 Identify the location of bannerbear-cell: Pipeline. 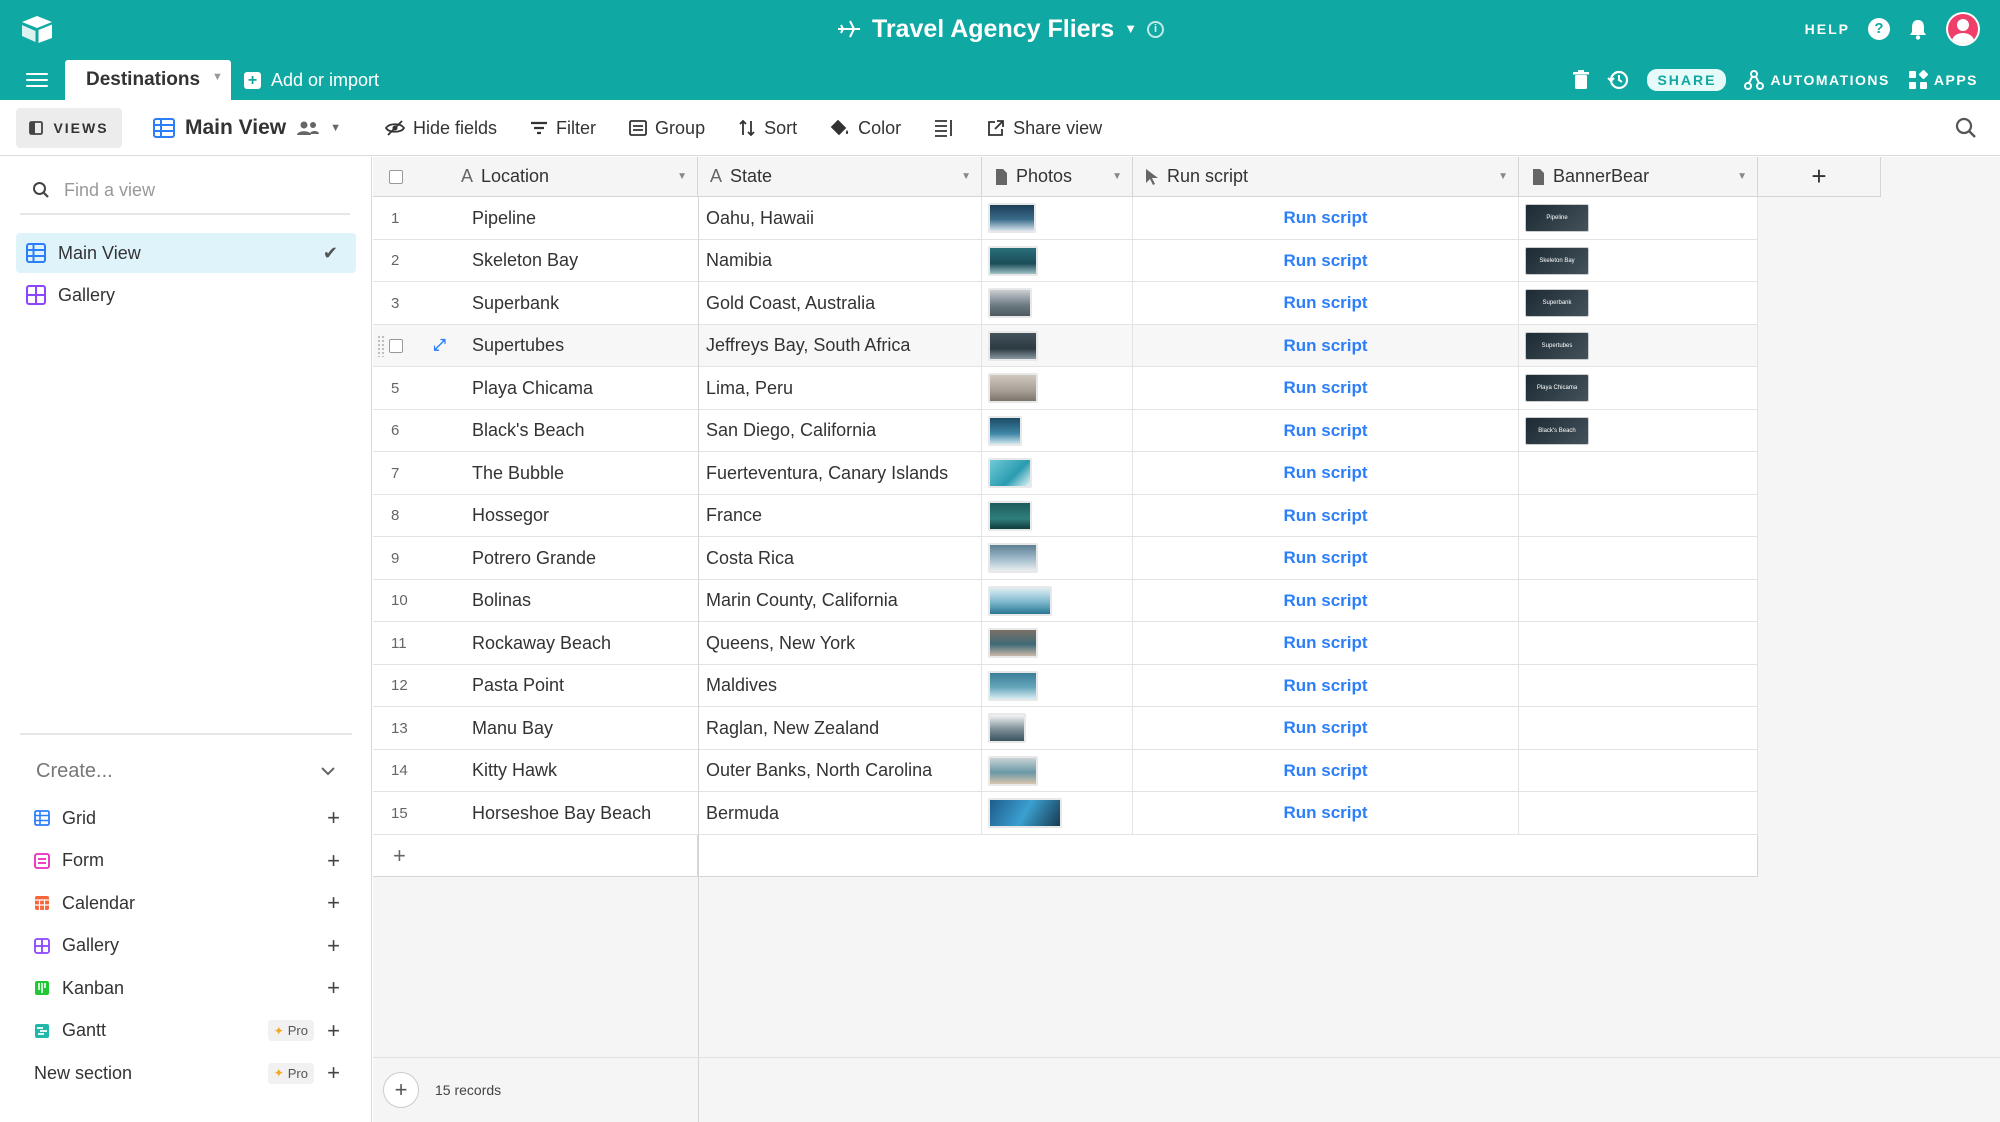
(1638, 218).